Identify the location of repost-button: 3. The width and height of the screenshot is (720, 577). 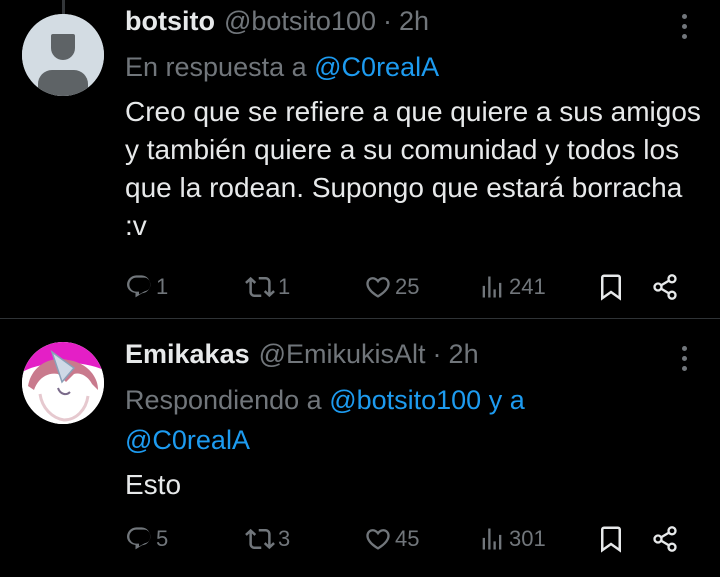
(267, 539).